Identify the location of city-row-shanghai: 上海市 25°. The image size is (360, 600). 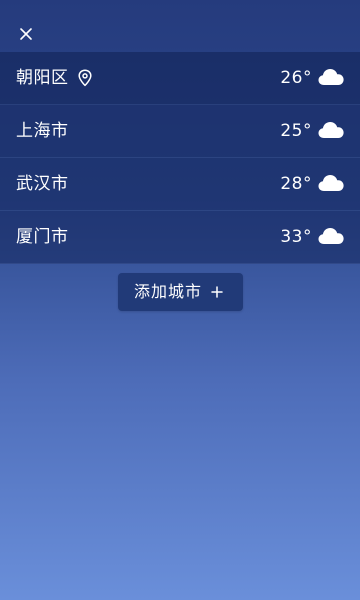
(180, 131).